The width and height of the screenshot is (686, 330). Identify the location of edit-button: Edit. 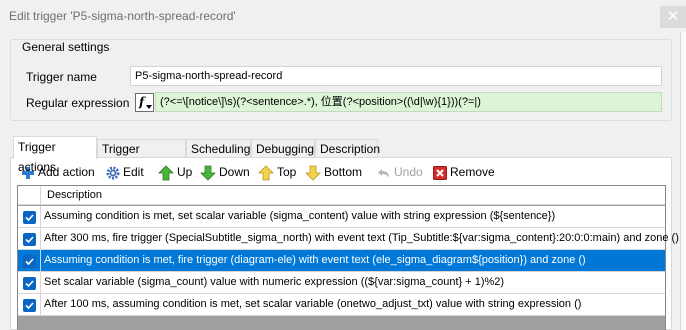
(125, 172).